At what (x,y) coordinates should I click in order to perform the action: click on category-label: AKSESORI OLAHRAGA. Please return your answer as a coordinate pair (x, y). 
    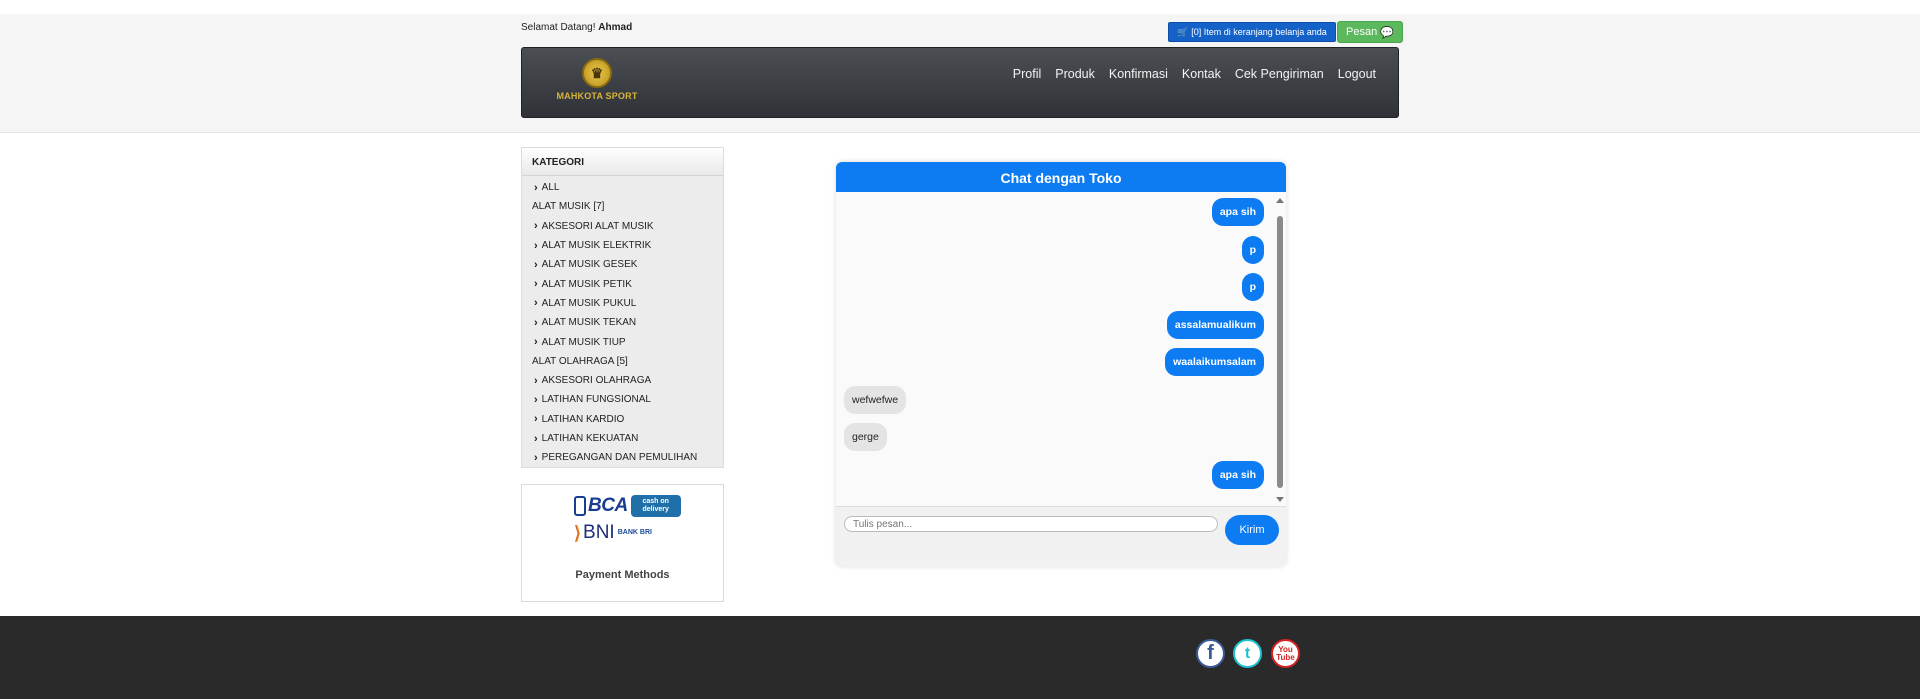
    Looking at the image, I should click on (596, 381).